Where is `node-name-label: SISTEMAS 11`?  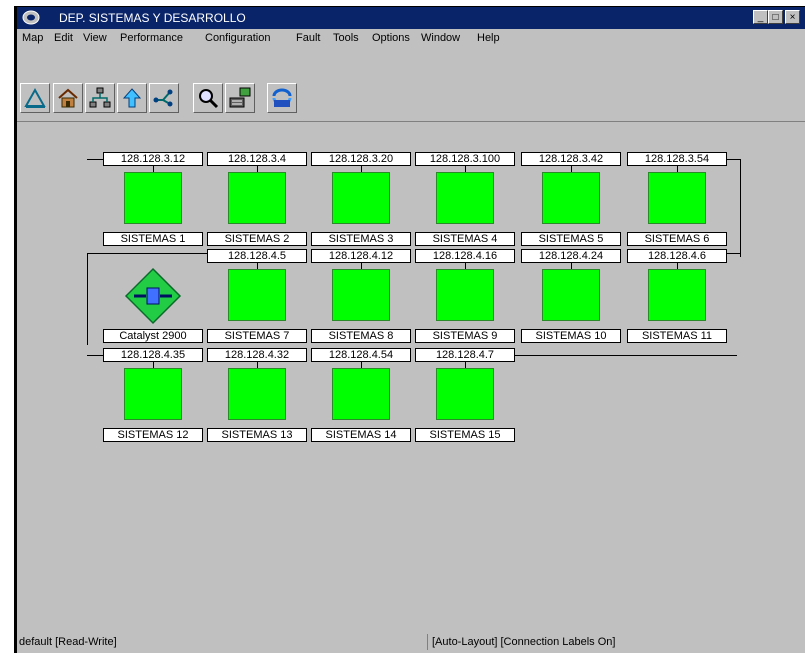
node-name-label: SISTEMAS 11 is located at coordinates (677, 336).